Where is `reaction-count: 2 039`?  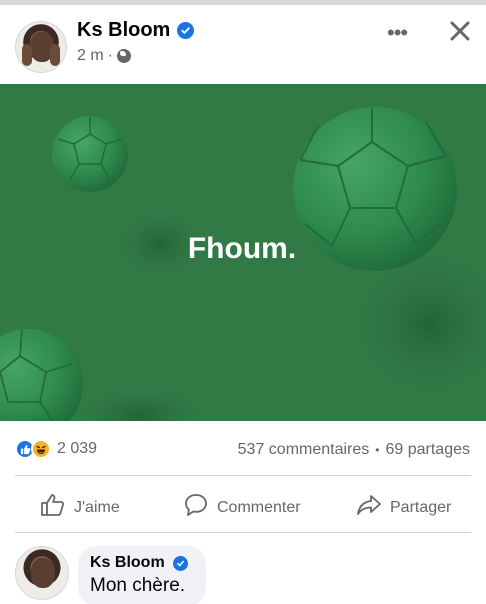
reaction-count: 2 039 is located at coordinates (77, 448).